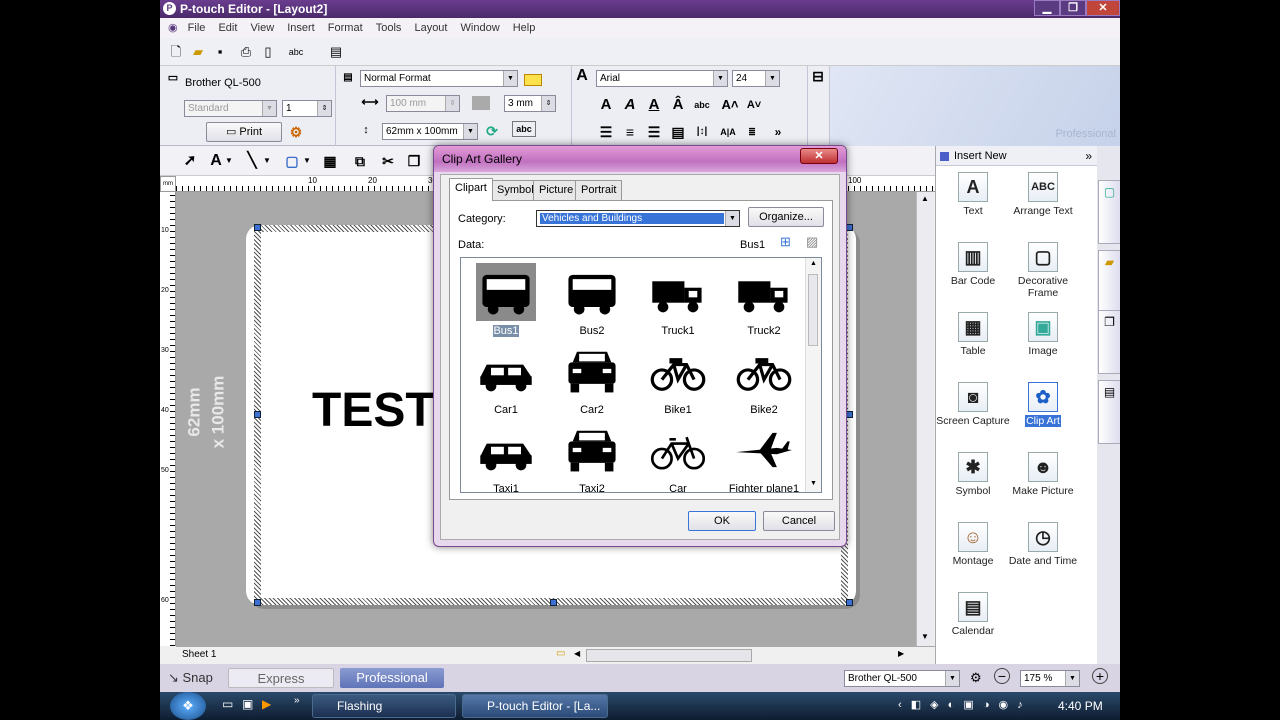 This screenshot has width=1280, height=720. What do you see at coordinates (247, 704) in the screenshot?
I see `explorer-icon: ▣` at bounding box center [247, 704].